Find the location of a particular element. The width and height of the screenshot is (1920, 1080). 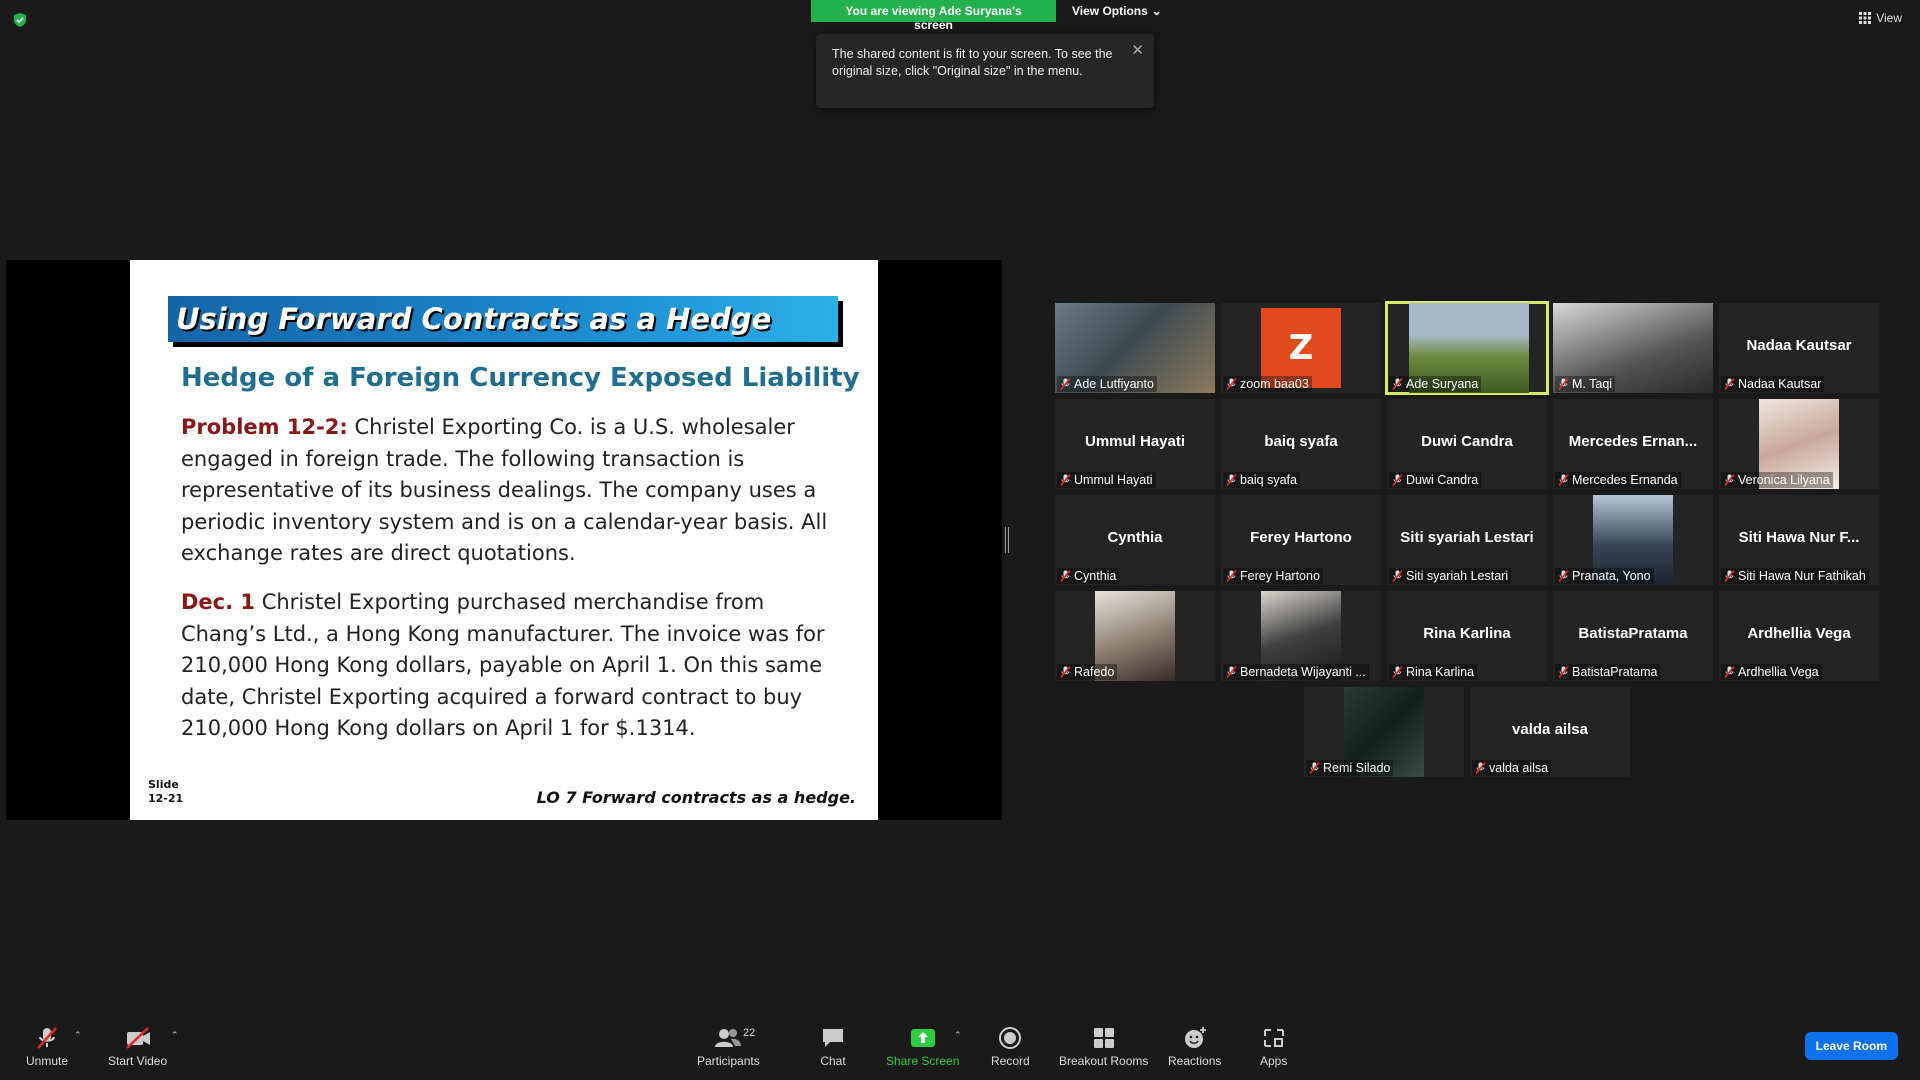

participant-name-label: Mercedes Ernanda is located at coordinates (1618, 480).